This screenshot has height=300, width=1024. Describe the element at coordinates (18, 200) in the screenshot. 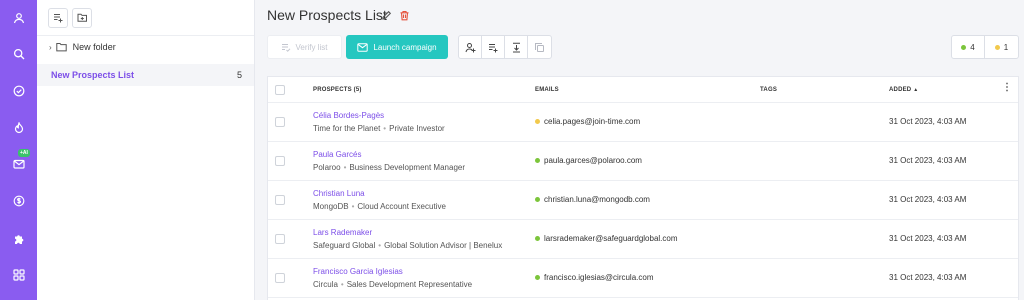

I see `dollar-icon` at that location.